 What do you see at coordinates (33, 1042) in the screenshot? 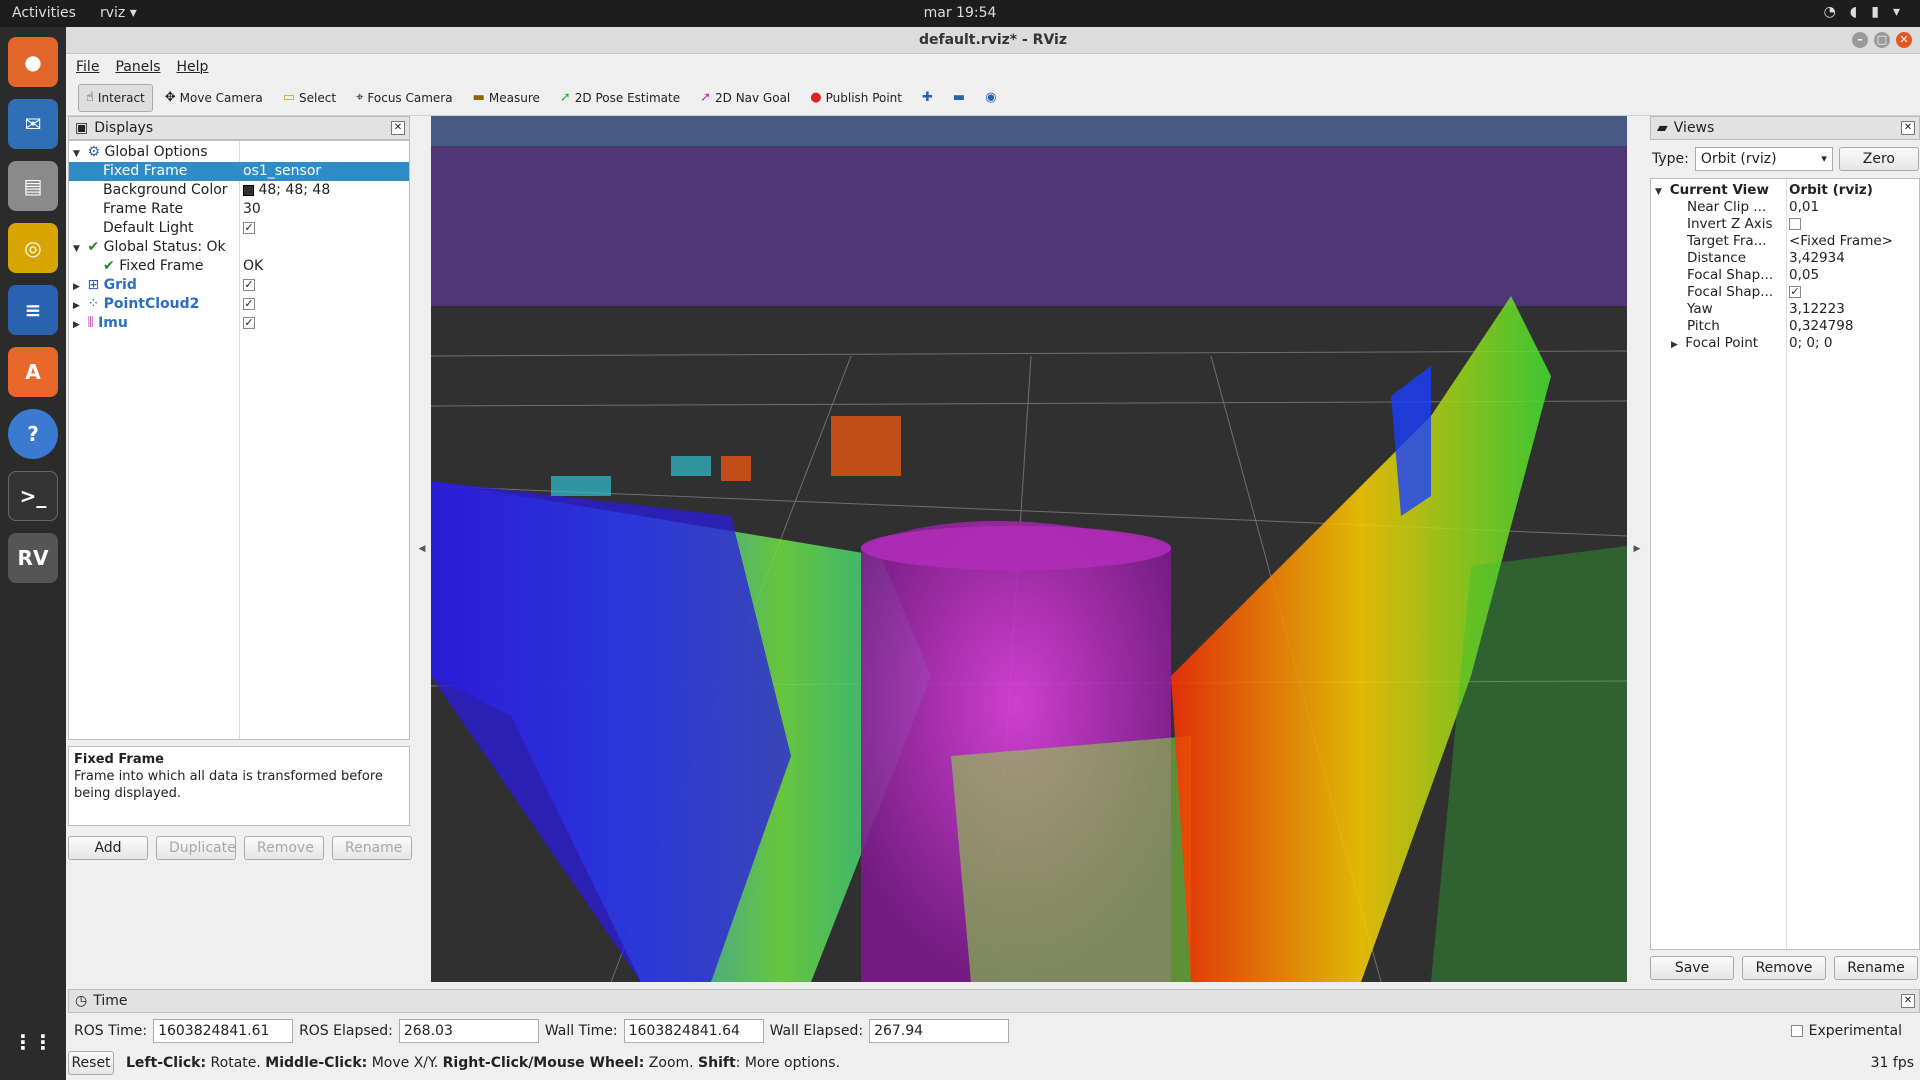
I see `show-apps-icon: ⋮⋮` at bounding box center [33, 1042].